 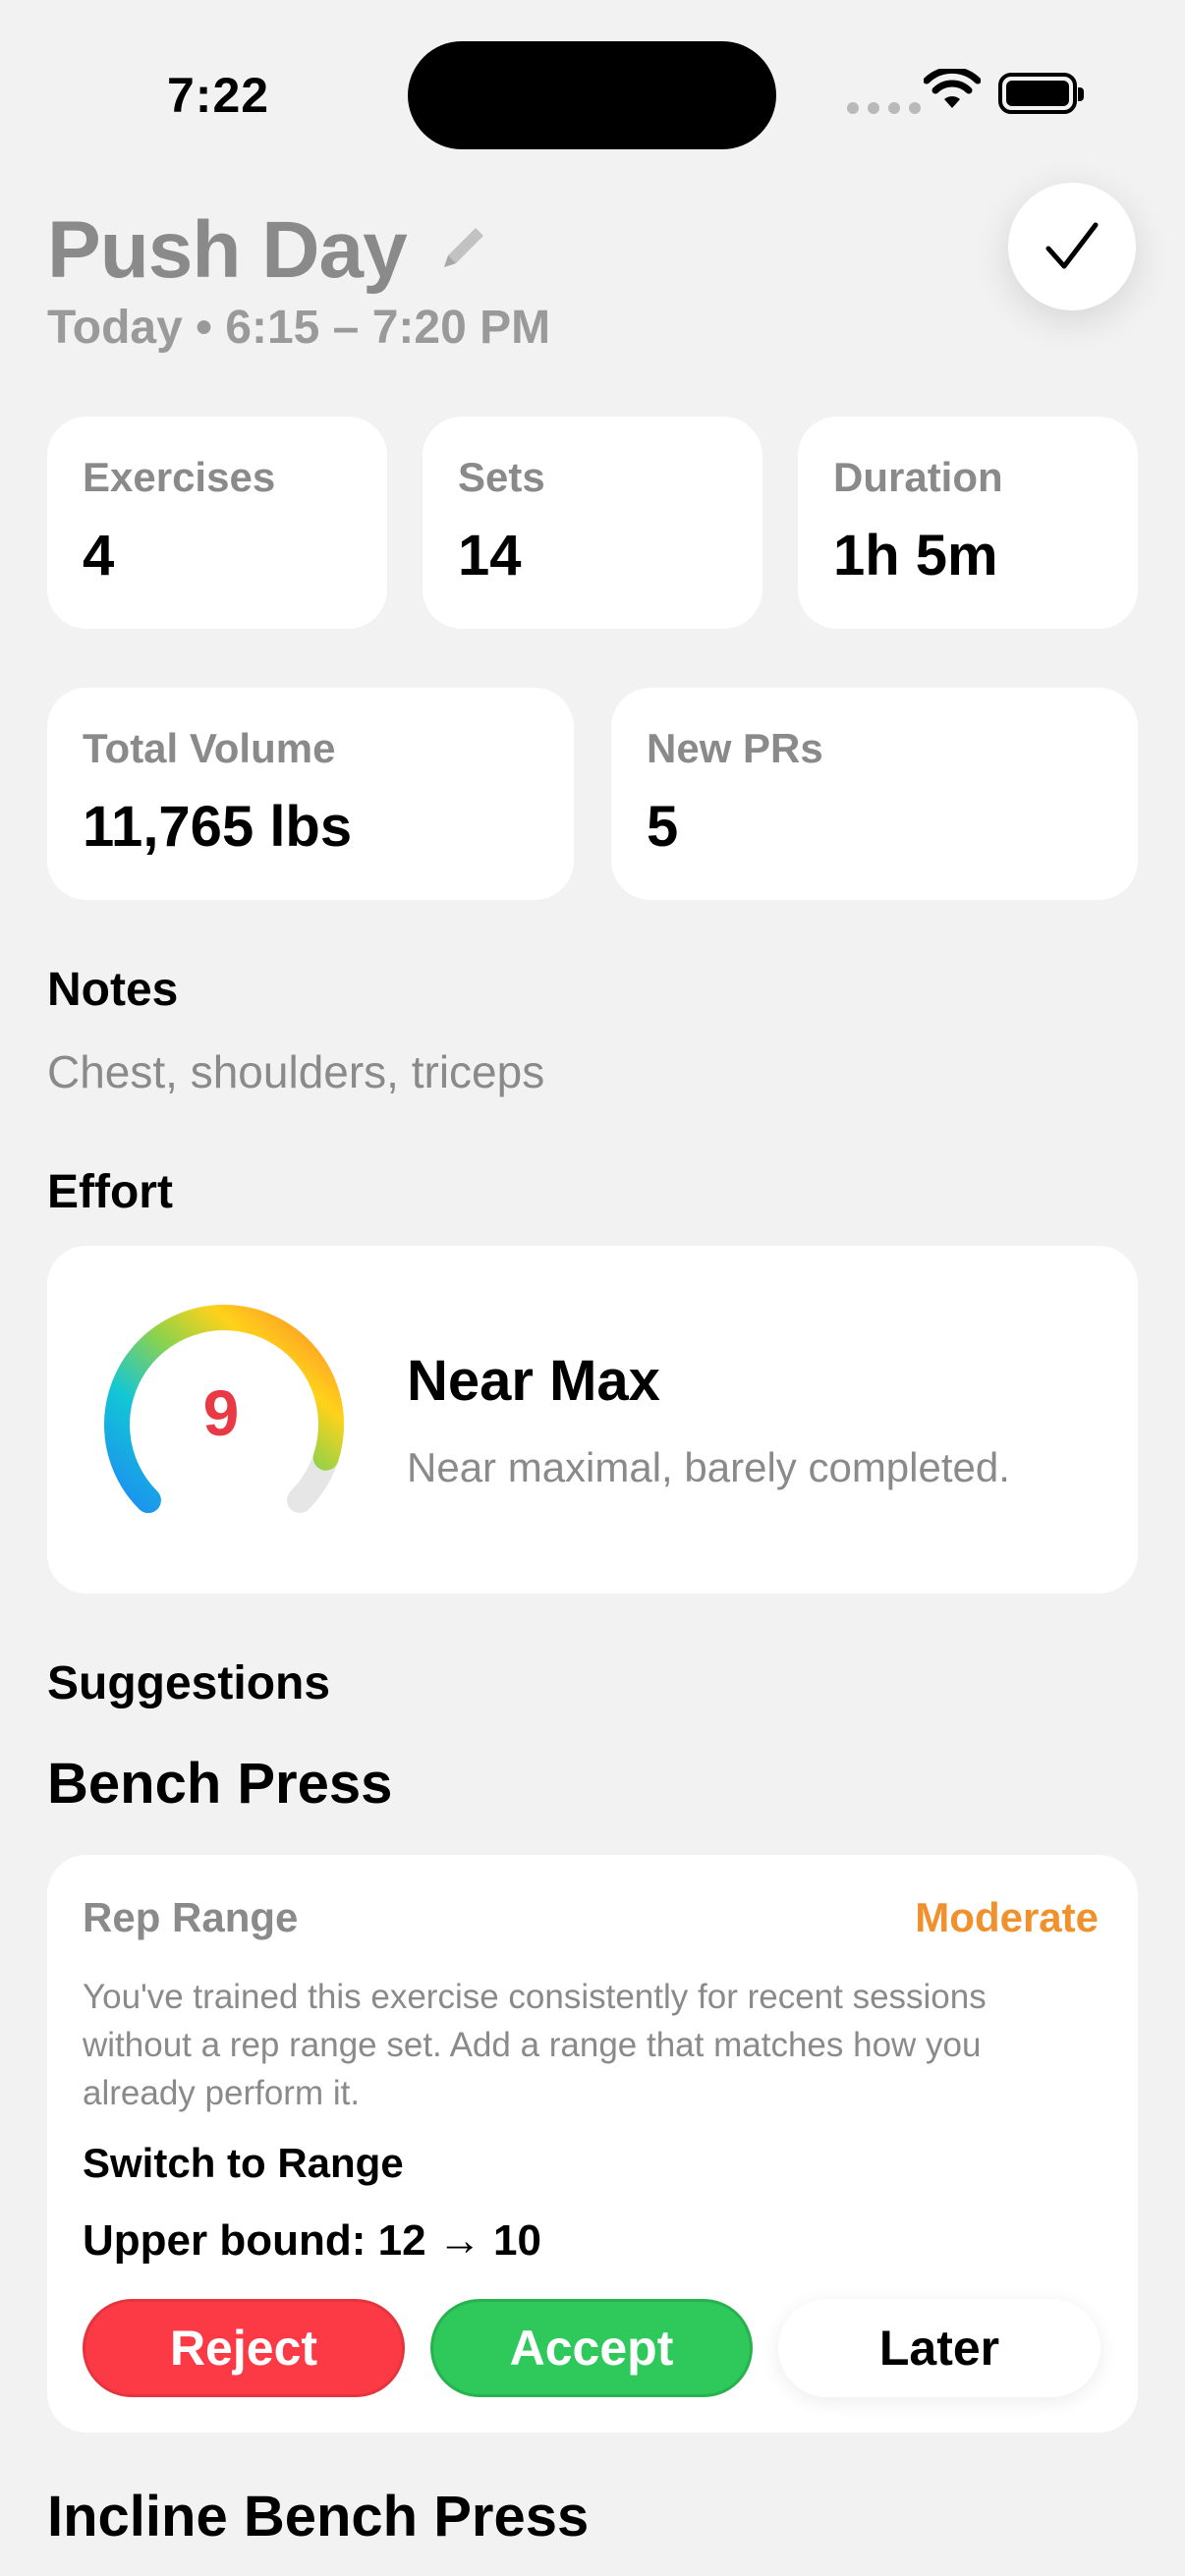 What do you see at coordinates (189, 1683) in the screenshot?
I see `suggestions-heading: Suggestions` at bounding box center [189, 1683].